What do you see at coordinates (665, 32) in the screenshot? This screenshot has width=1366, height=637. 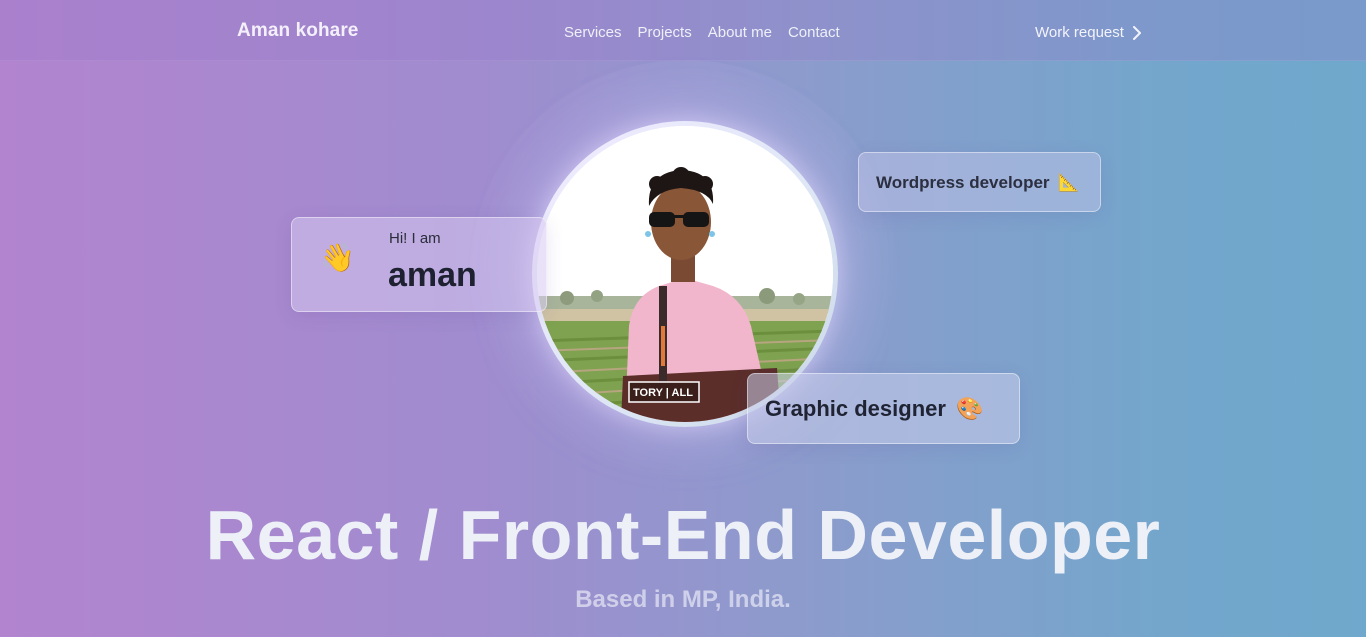 I see `nav-link-projects: Projects` at bounding box center [665, 32].